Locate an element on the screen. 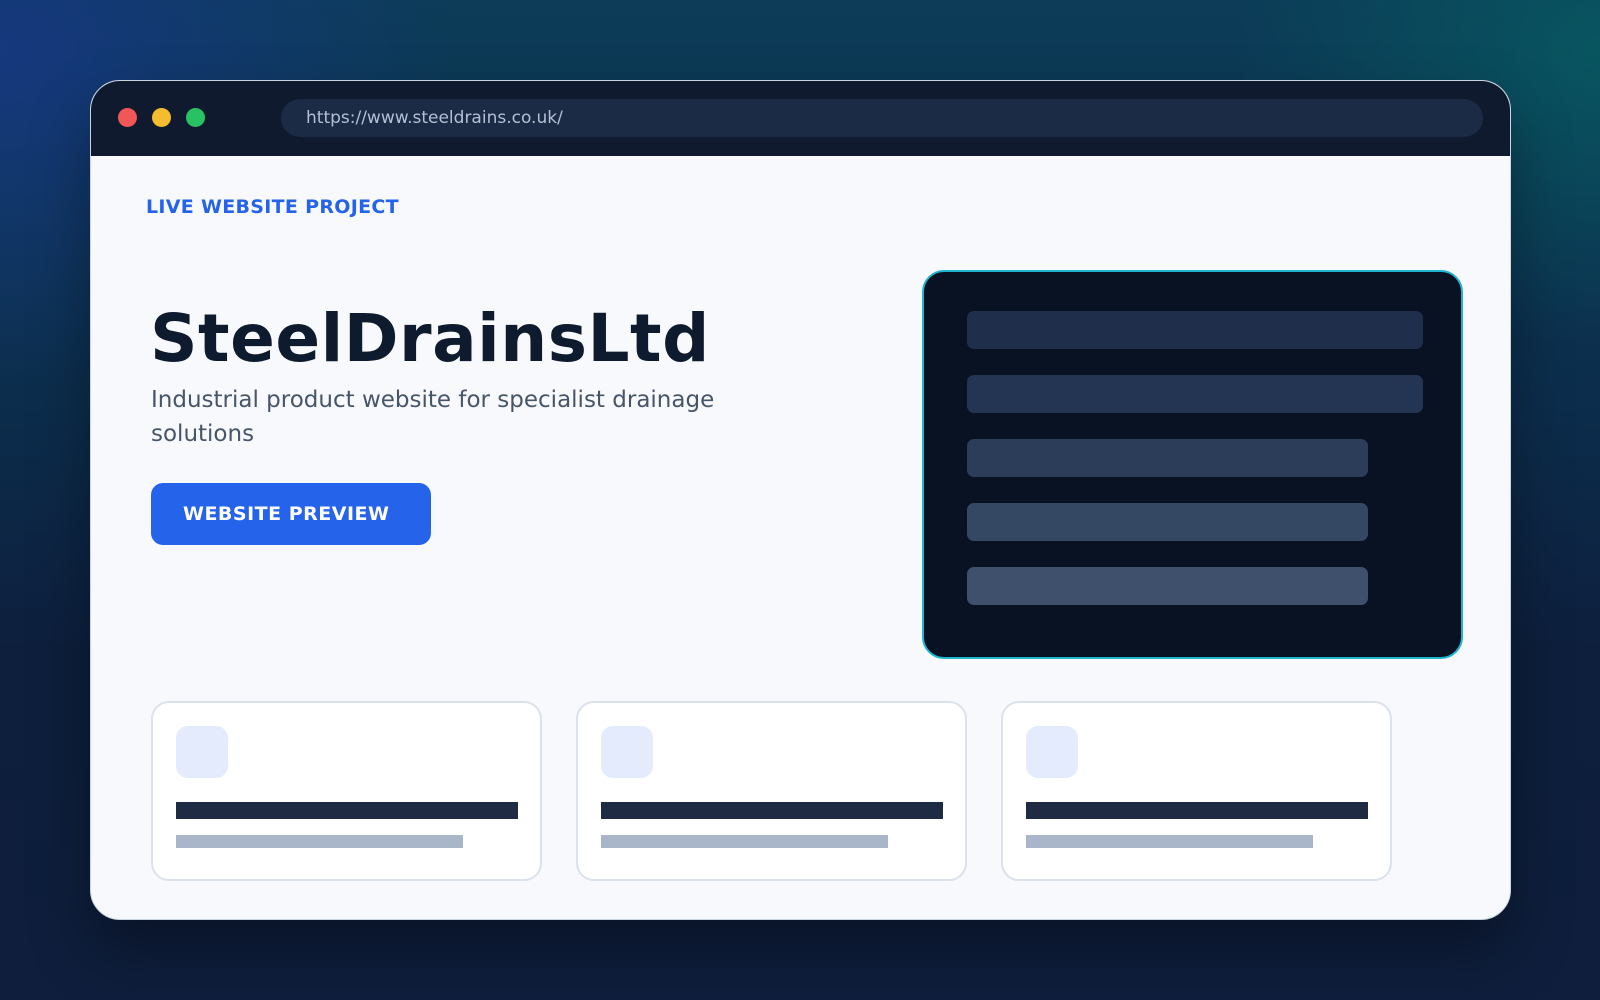  address-bar: https://www.steeldrains.co.uk/ is located at coordinates (882, 118).